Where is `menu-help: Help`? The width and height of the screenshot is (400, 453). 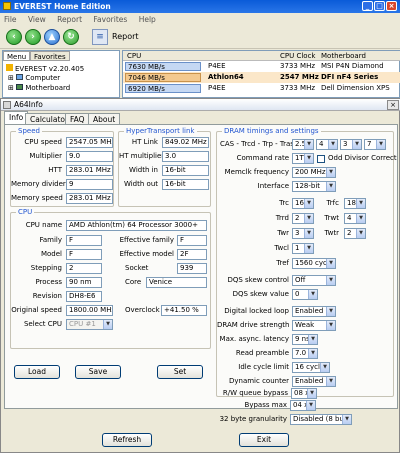 menu-help: Help is located at coordinates (147, 19).